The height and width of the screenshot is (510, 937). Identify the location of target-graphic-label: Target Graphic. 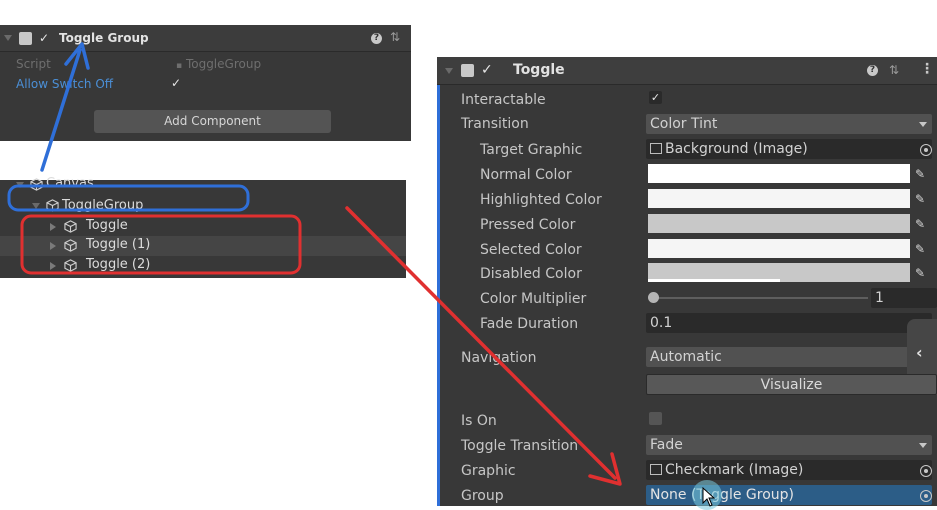
(531, 150).